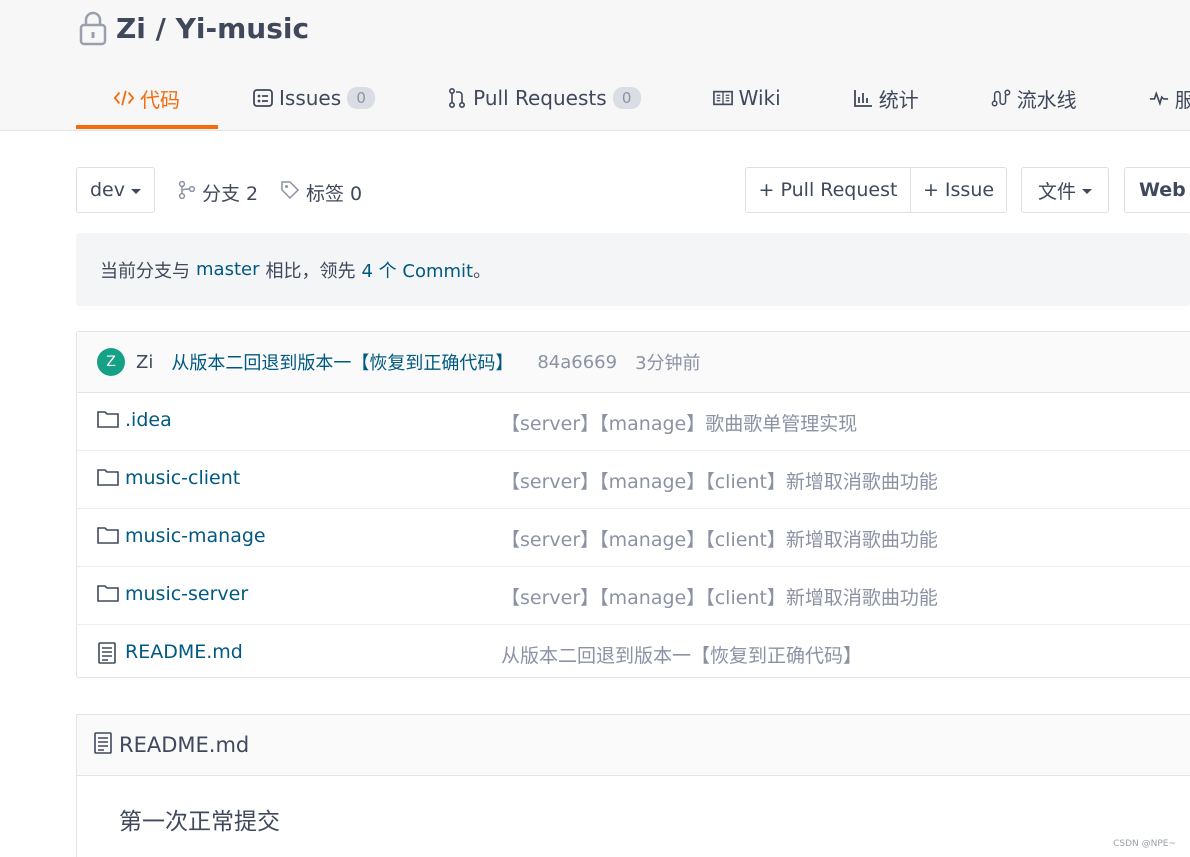 This screenshot has width=1190, height=857. What do you see at coordinates (310, 271) in the screenshot?
I see `notice-middle: 相比，领先` at bounding box center [310, 271].